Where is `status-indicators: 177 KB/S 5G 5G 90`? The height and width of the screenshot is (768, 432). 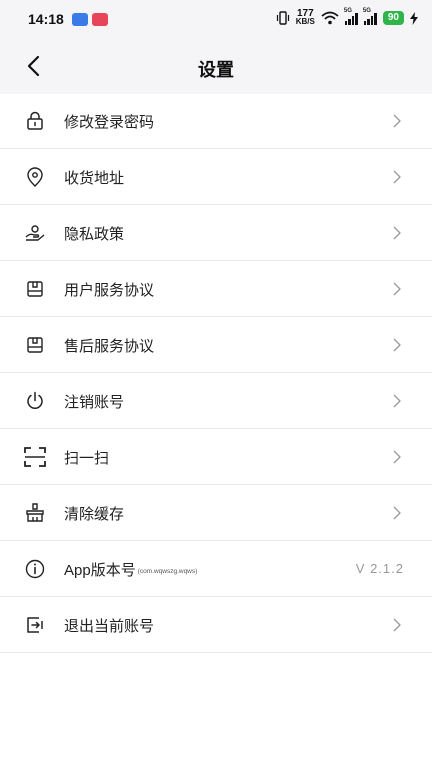 status-indicators: 177 KB/S 5G 5G 90 is located at coordinates (347, 17).